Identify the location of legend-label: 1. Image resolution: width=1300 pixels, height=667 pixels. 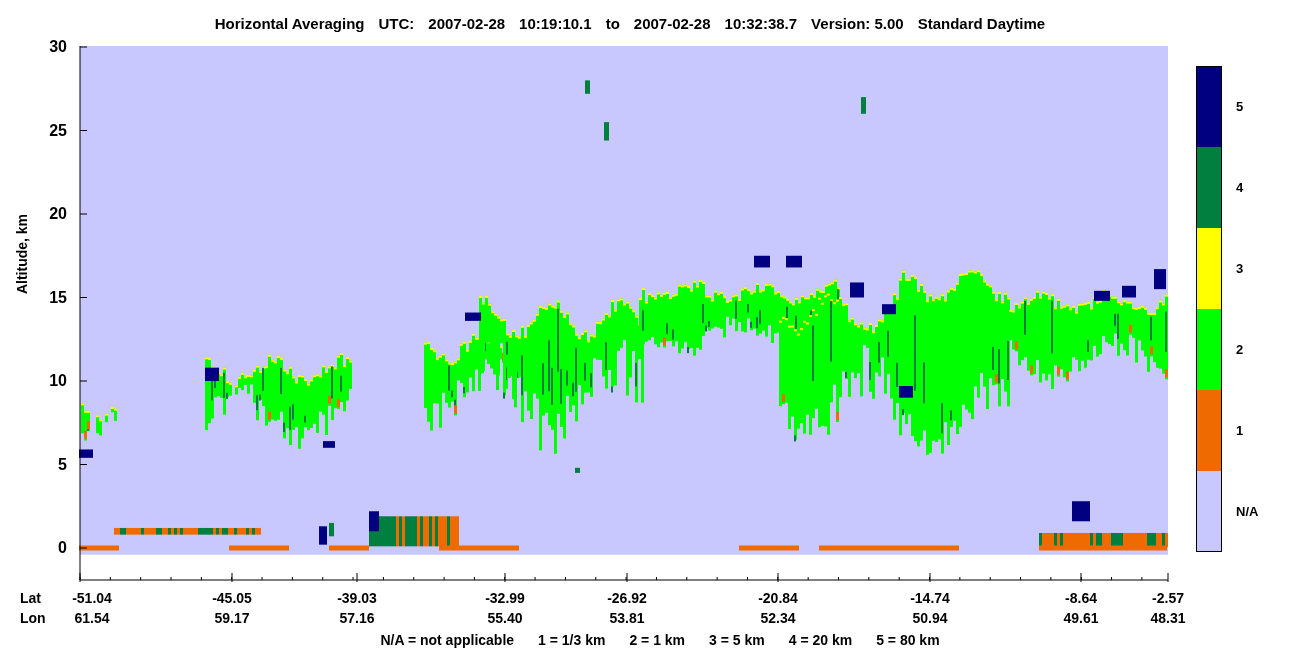
(1240, 430).